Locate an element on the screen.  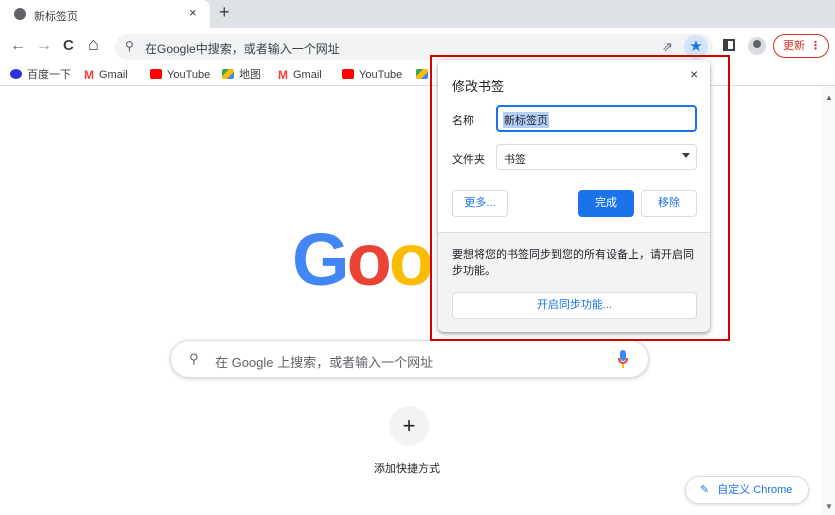
page-scrollbar: ▲ ▼ is located at coordinates (828, 301).